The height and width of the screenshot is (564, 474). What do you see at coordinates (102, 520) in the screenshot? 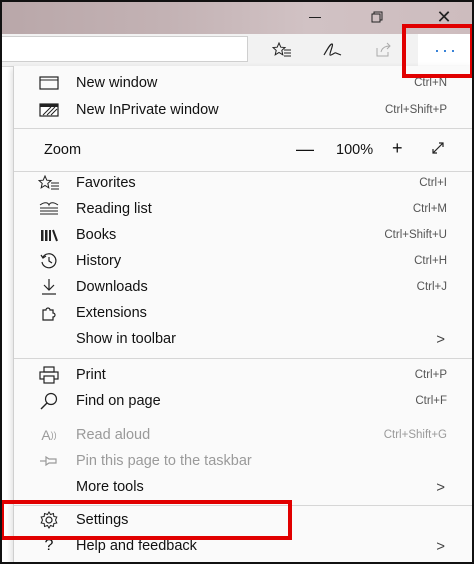
I see `menu-item-label: Settings` at bounding box center [102, 520].